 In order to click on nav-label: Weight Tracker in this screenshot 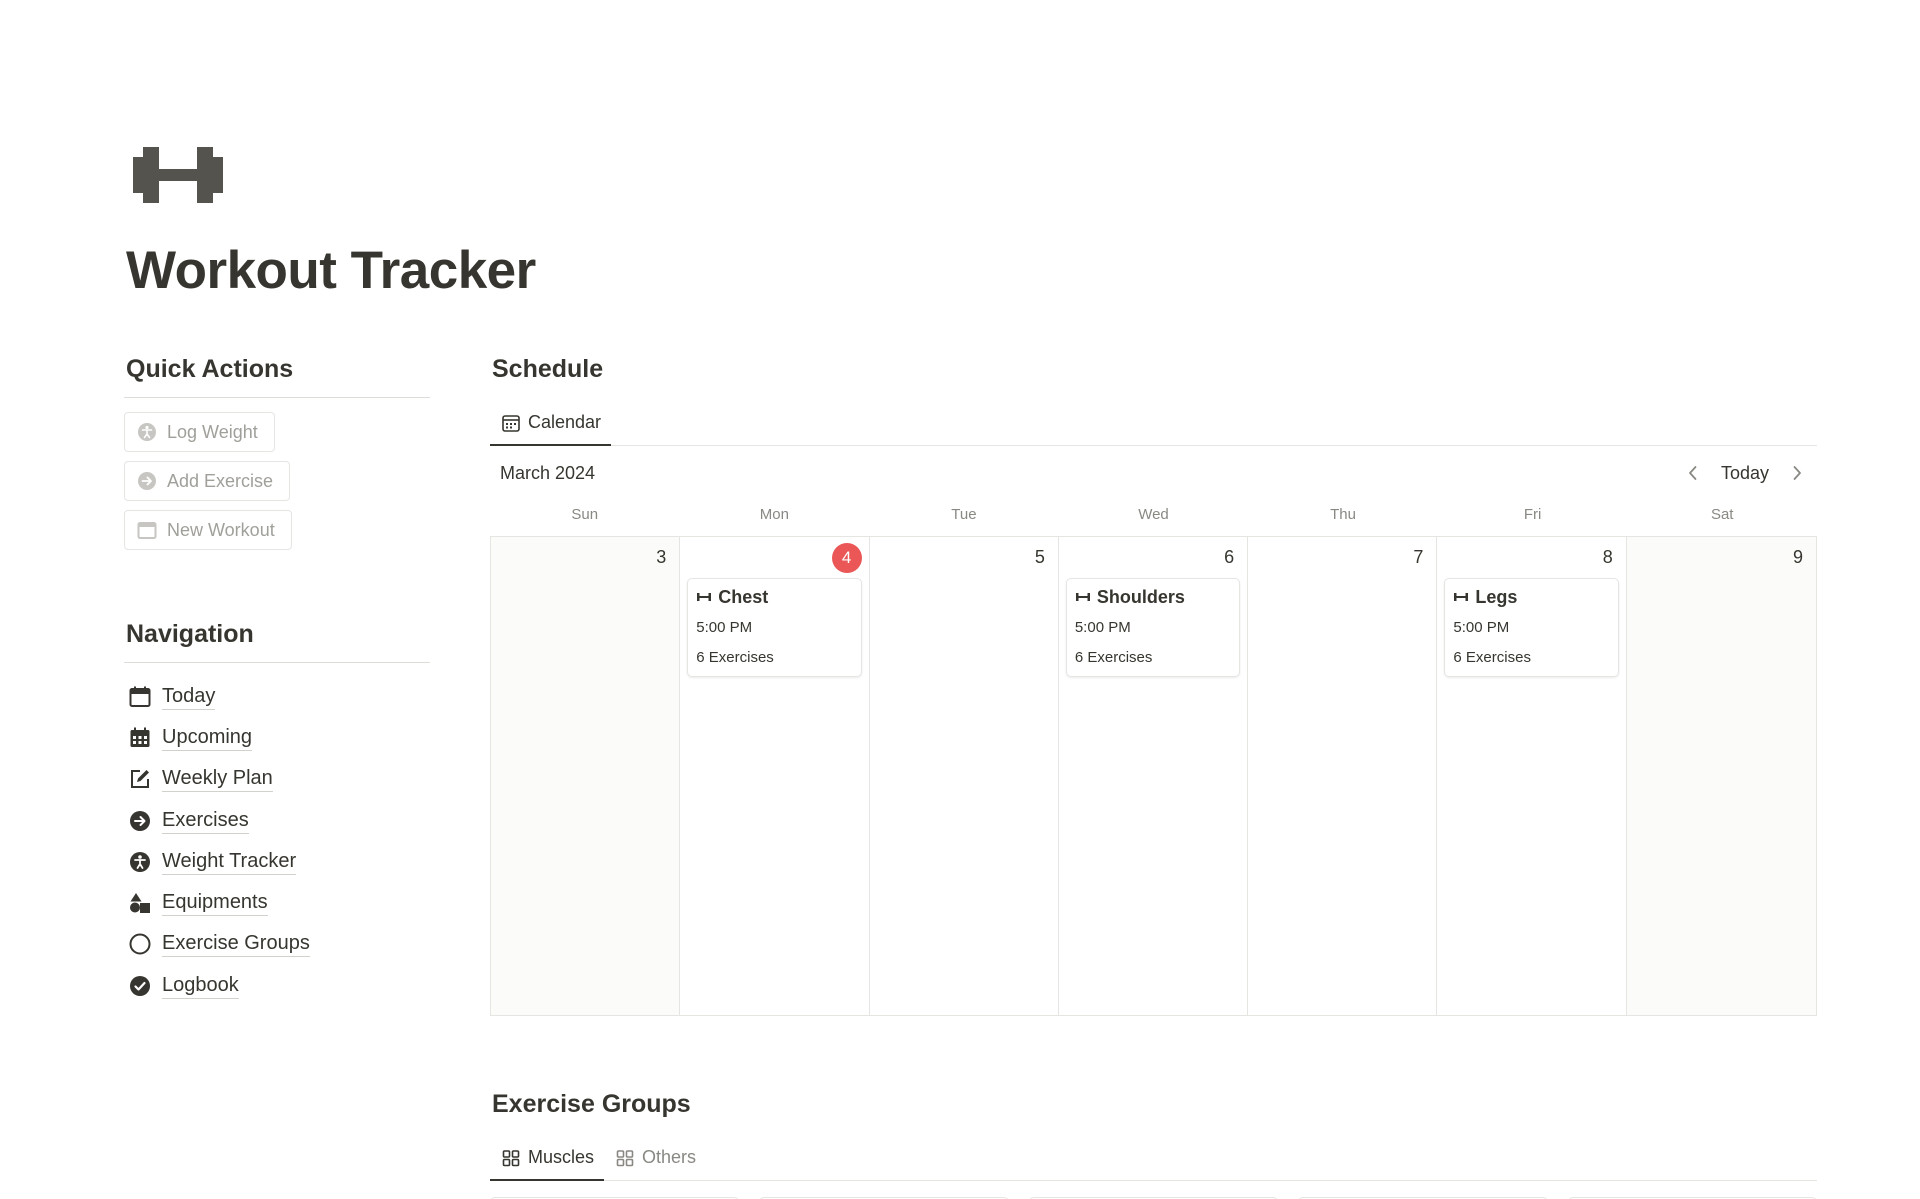, I will do `click(229, 862)`.